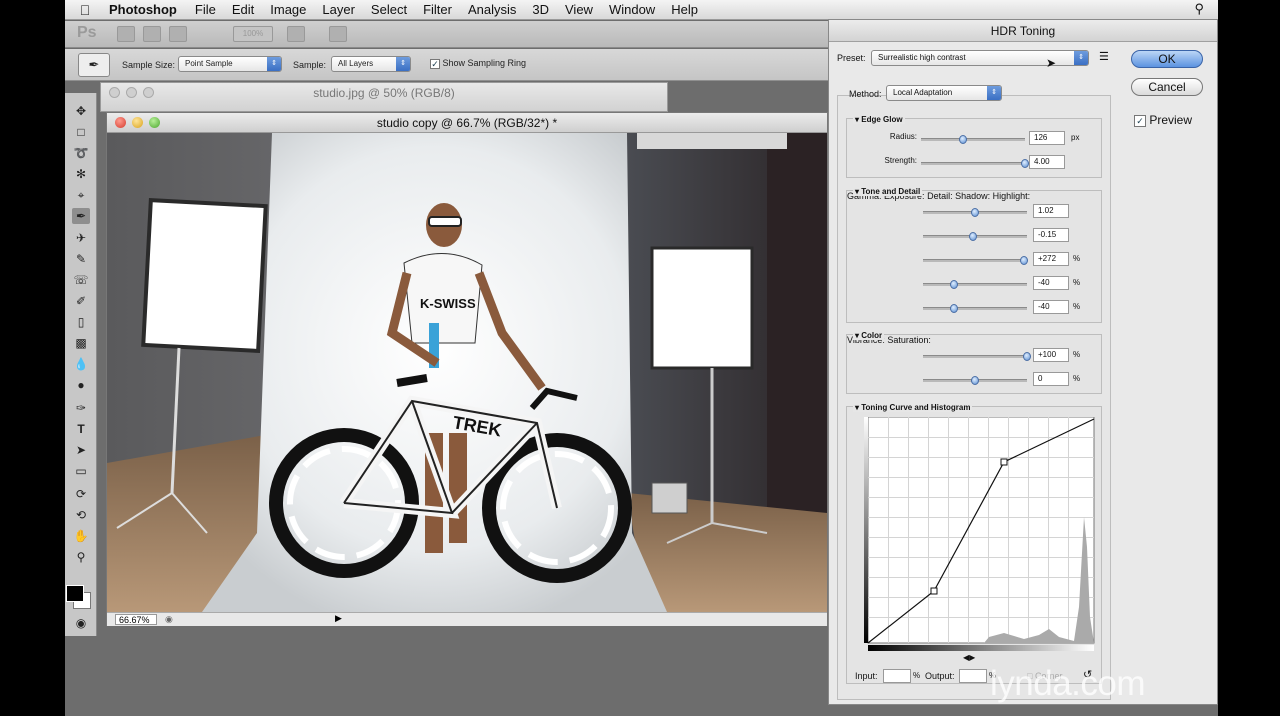  What do you see at coordinates (81, 216) in the screenshot?
I see `eyedropper-tool-icon: ✒` at bounding box center [81, 216].